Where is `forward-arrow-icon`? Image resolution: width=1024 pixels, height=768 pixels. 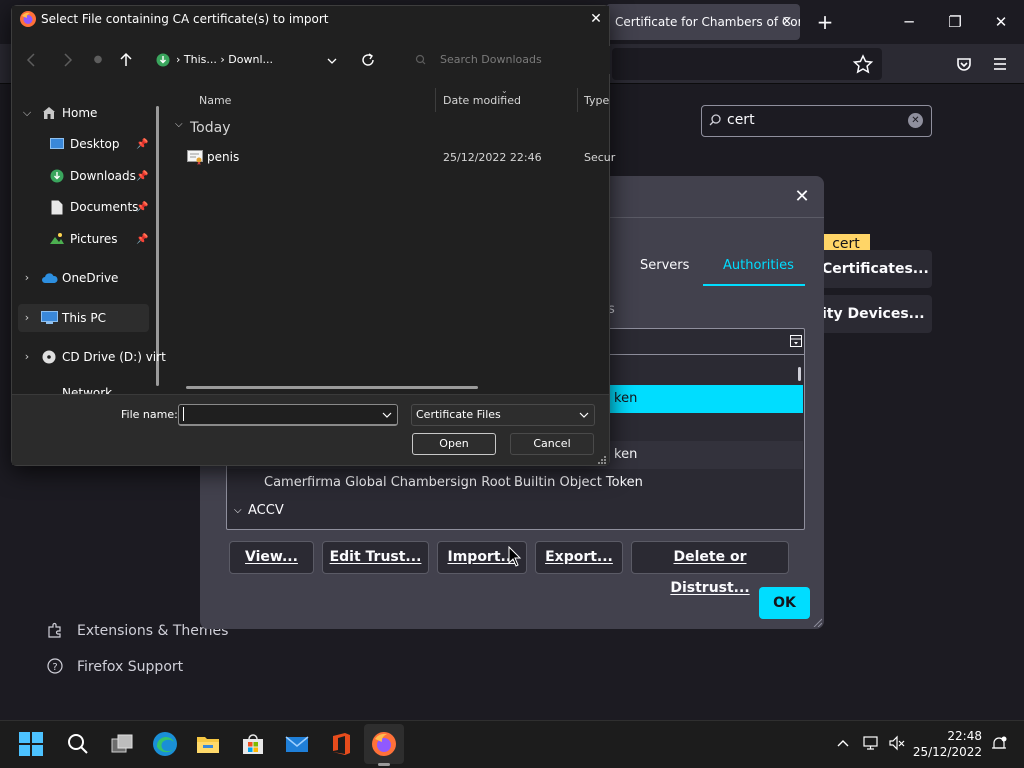 forward-arrow-icon is located at coordinates (67, 60).